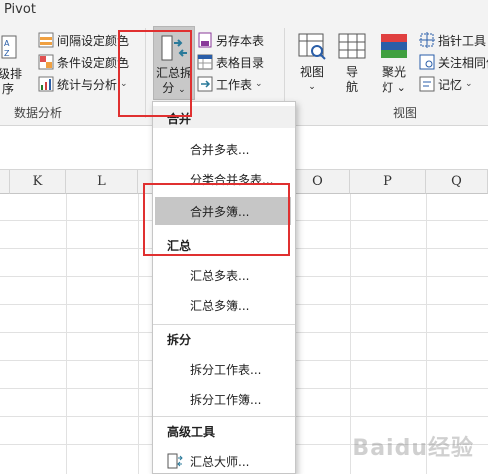 Image resolution: width=488 pixels, height=474 pixels. I want to click on sort-icon: A Z, so click(9, 49).